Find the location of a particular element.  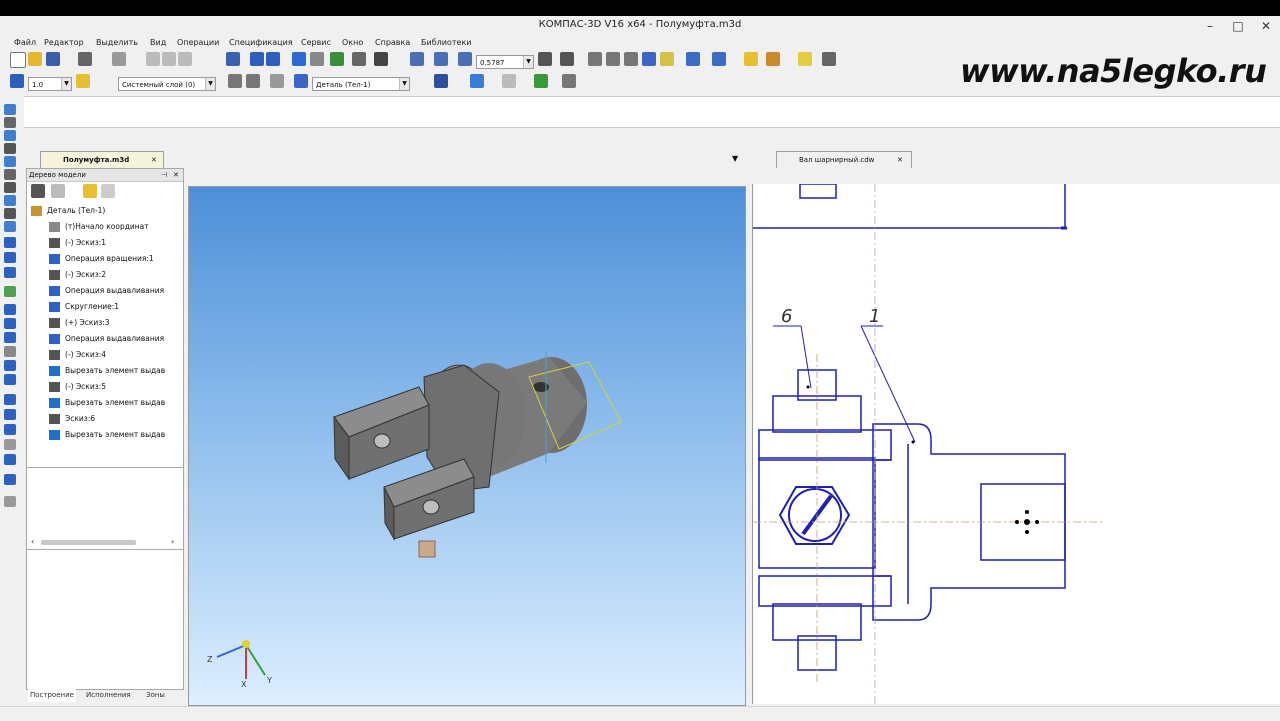

zoom-box-icon is located at coordinates (465, 59).